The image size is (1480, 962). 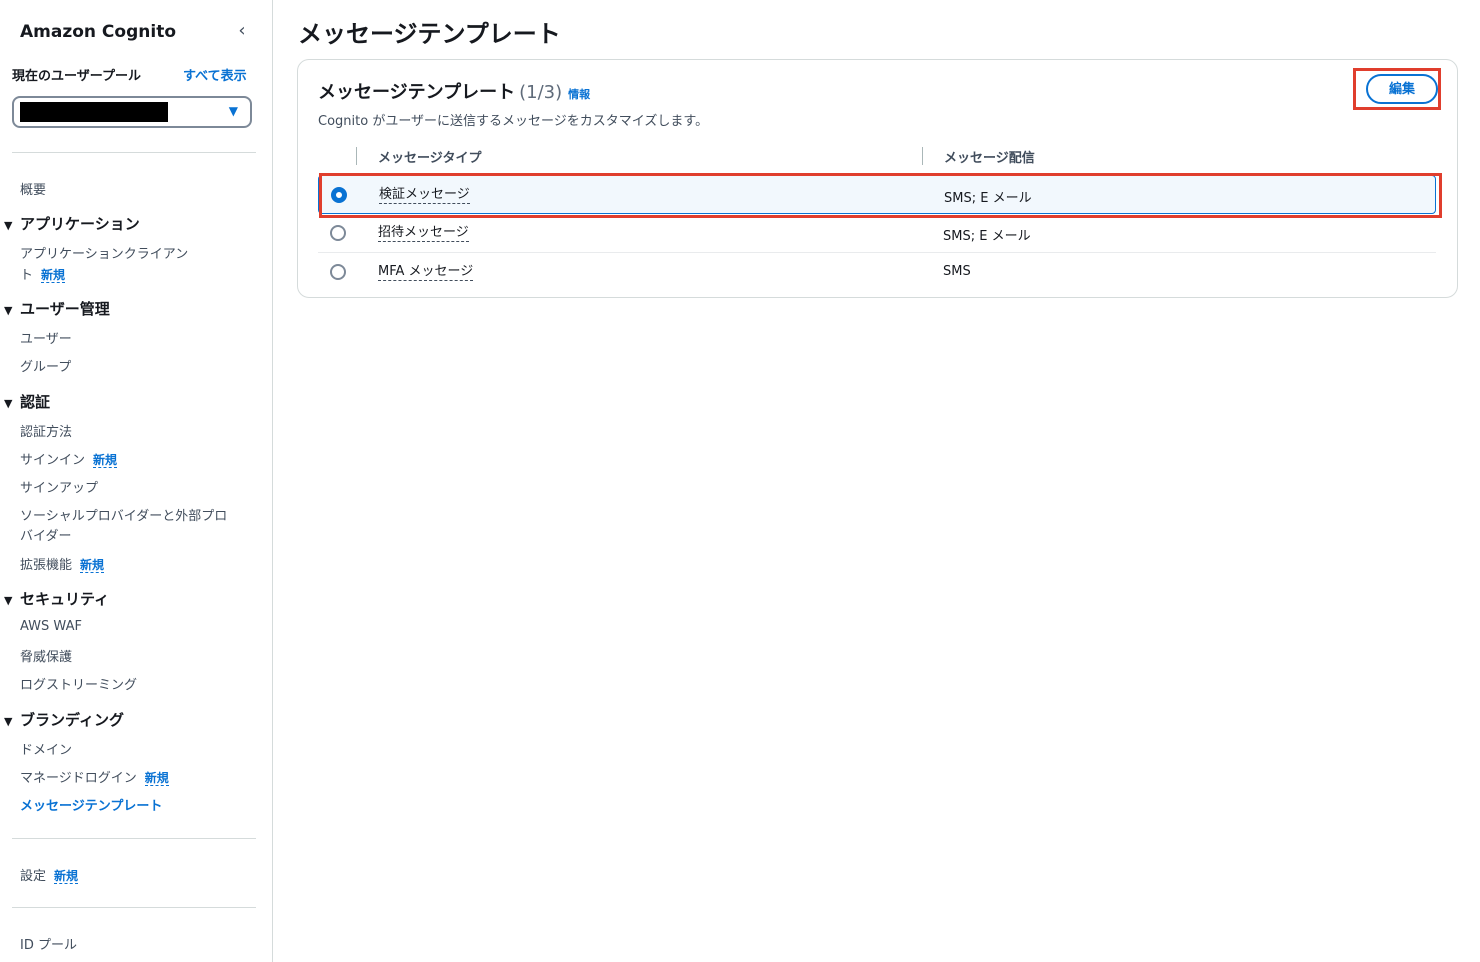 I want to click on sidebar-item-label: 設定, so click(x=33, y=876).